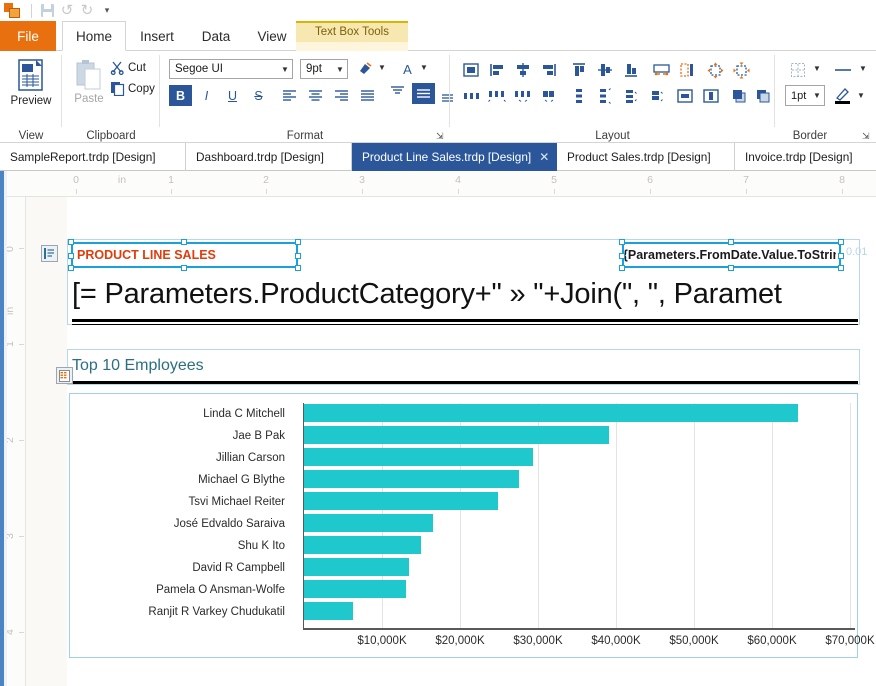  What do you see at coordinates (5, 428) in the screenshot?
I see `canvas-left-gutter` at bounding box center [5, 428].